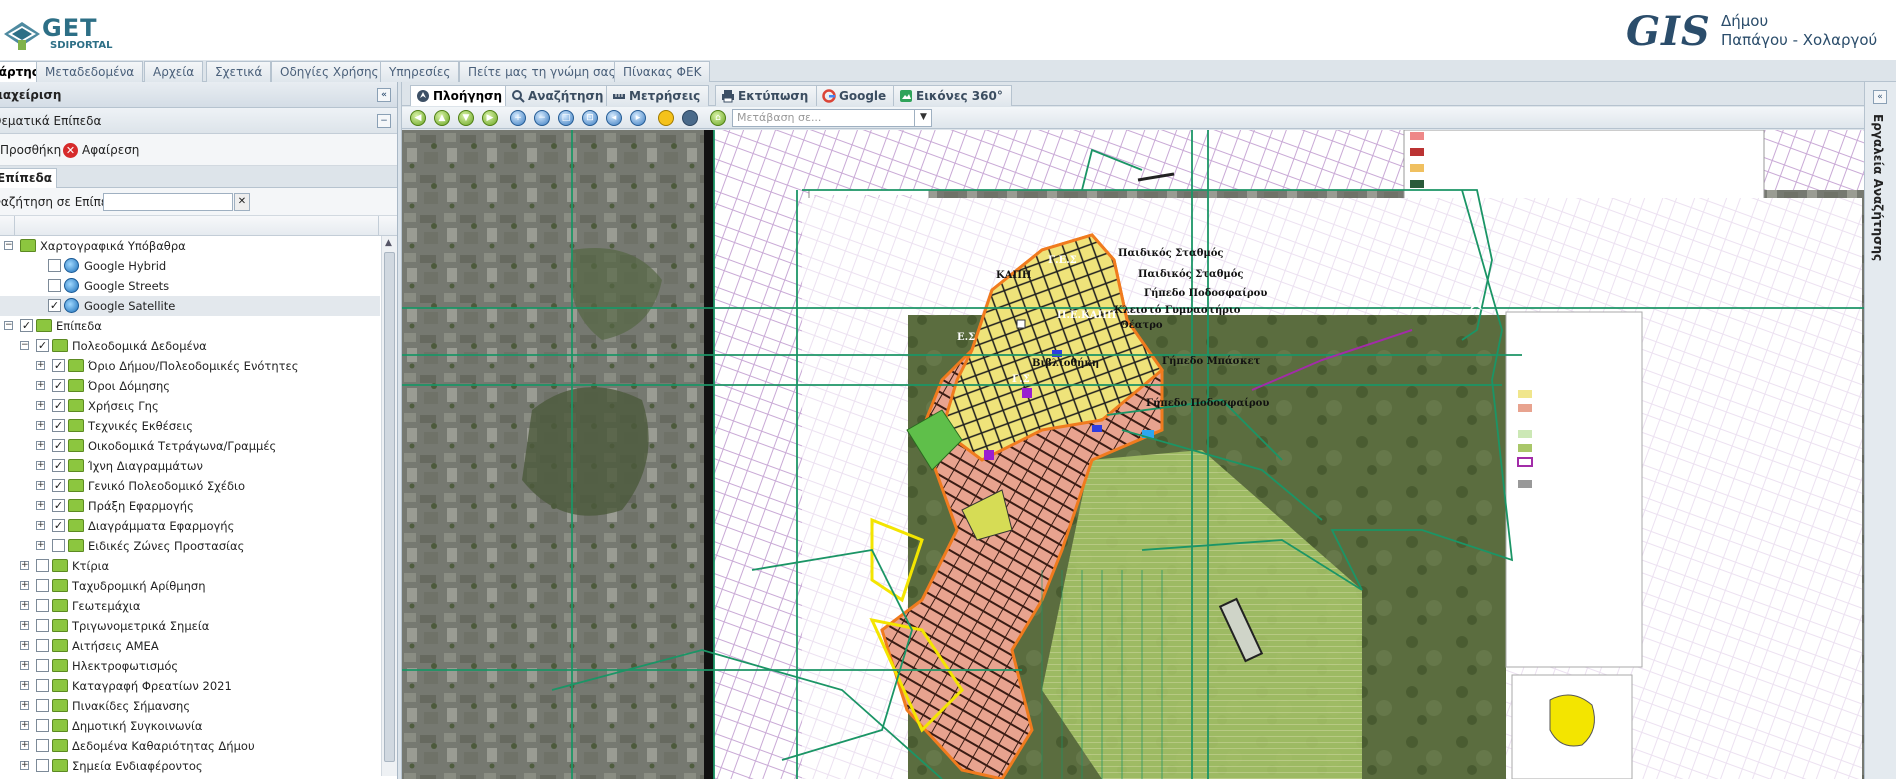 This screenshot has width=1896, height=779. Describe the element at coordinates (559, 95) in the screenshot. I see `tab-search: Αναζήτηση` at that location.